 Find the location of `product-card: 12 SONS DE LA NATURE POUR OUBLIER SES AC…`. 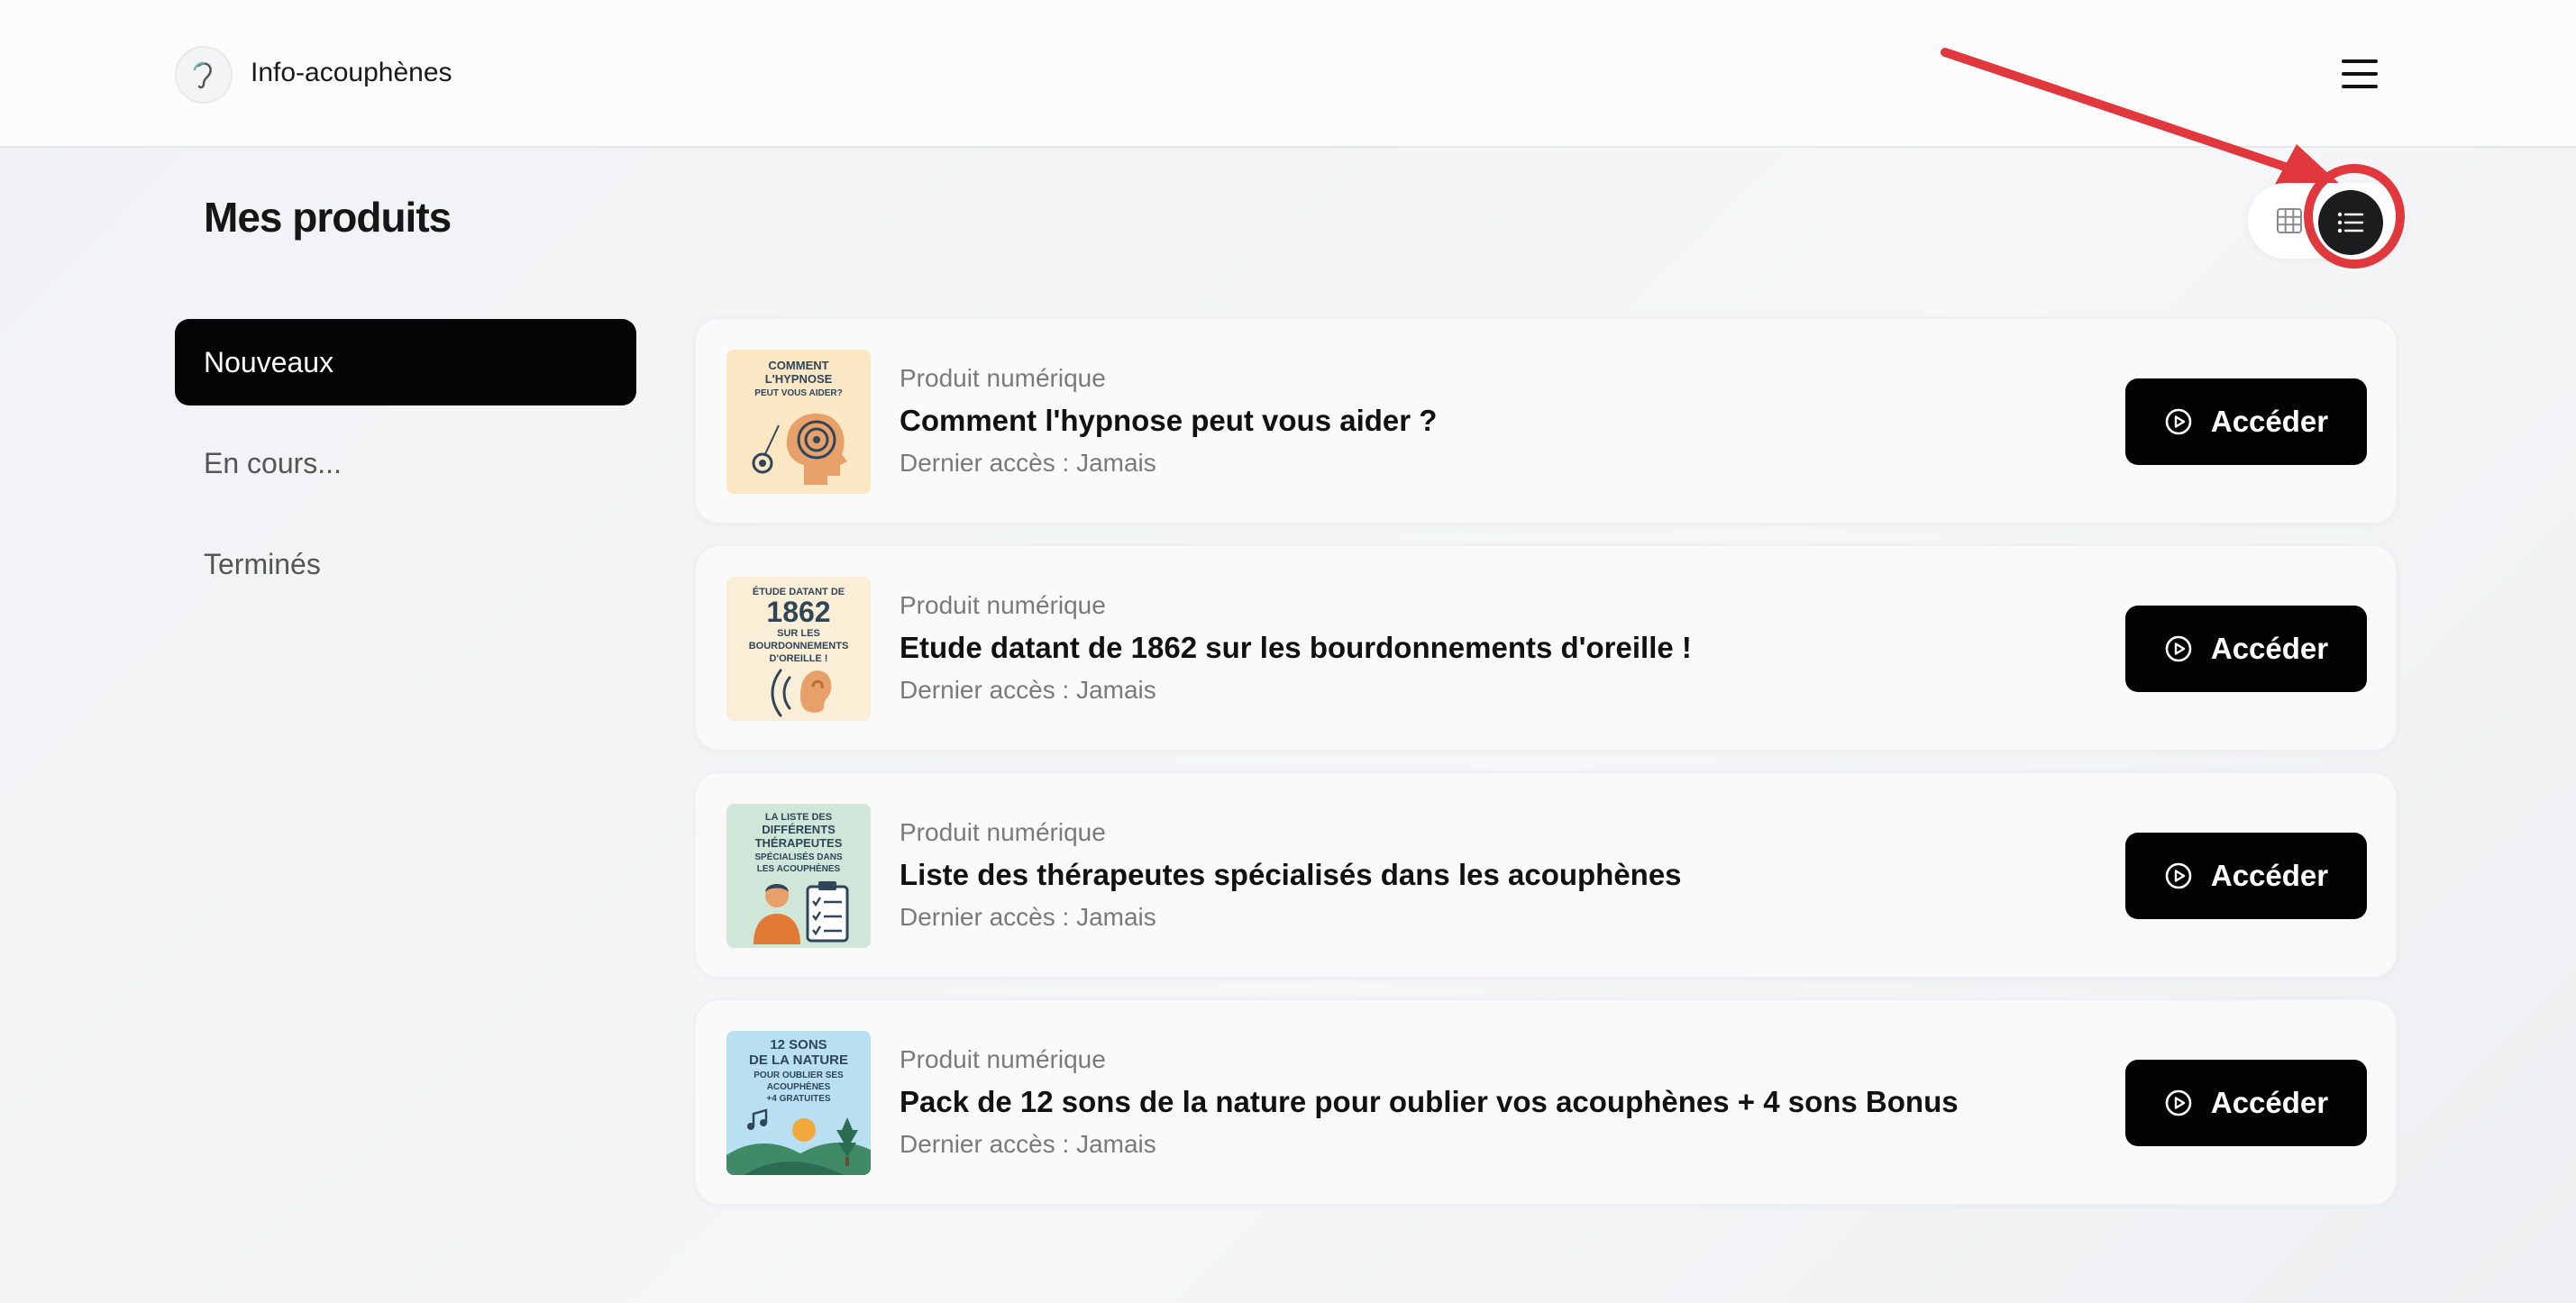

product-card: 12 SONS DE LA NATURE POUR OUBLIER SES AC… is located at coordinates (1546, 1102).